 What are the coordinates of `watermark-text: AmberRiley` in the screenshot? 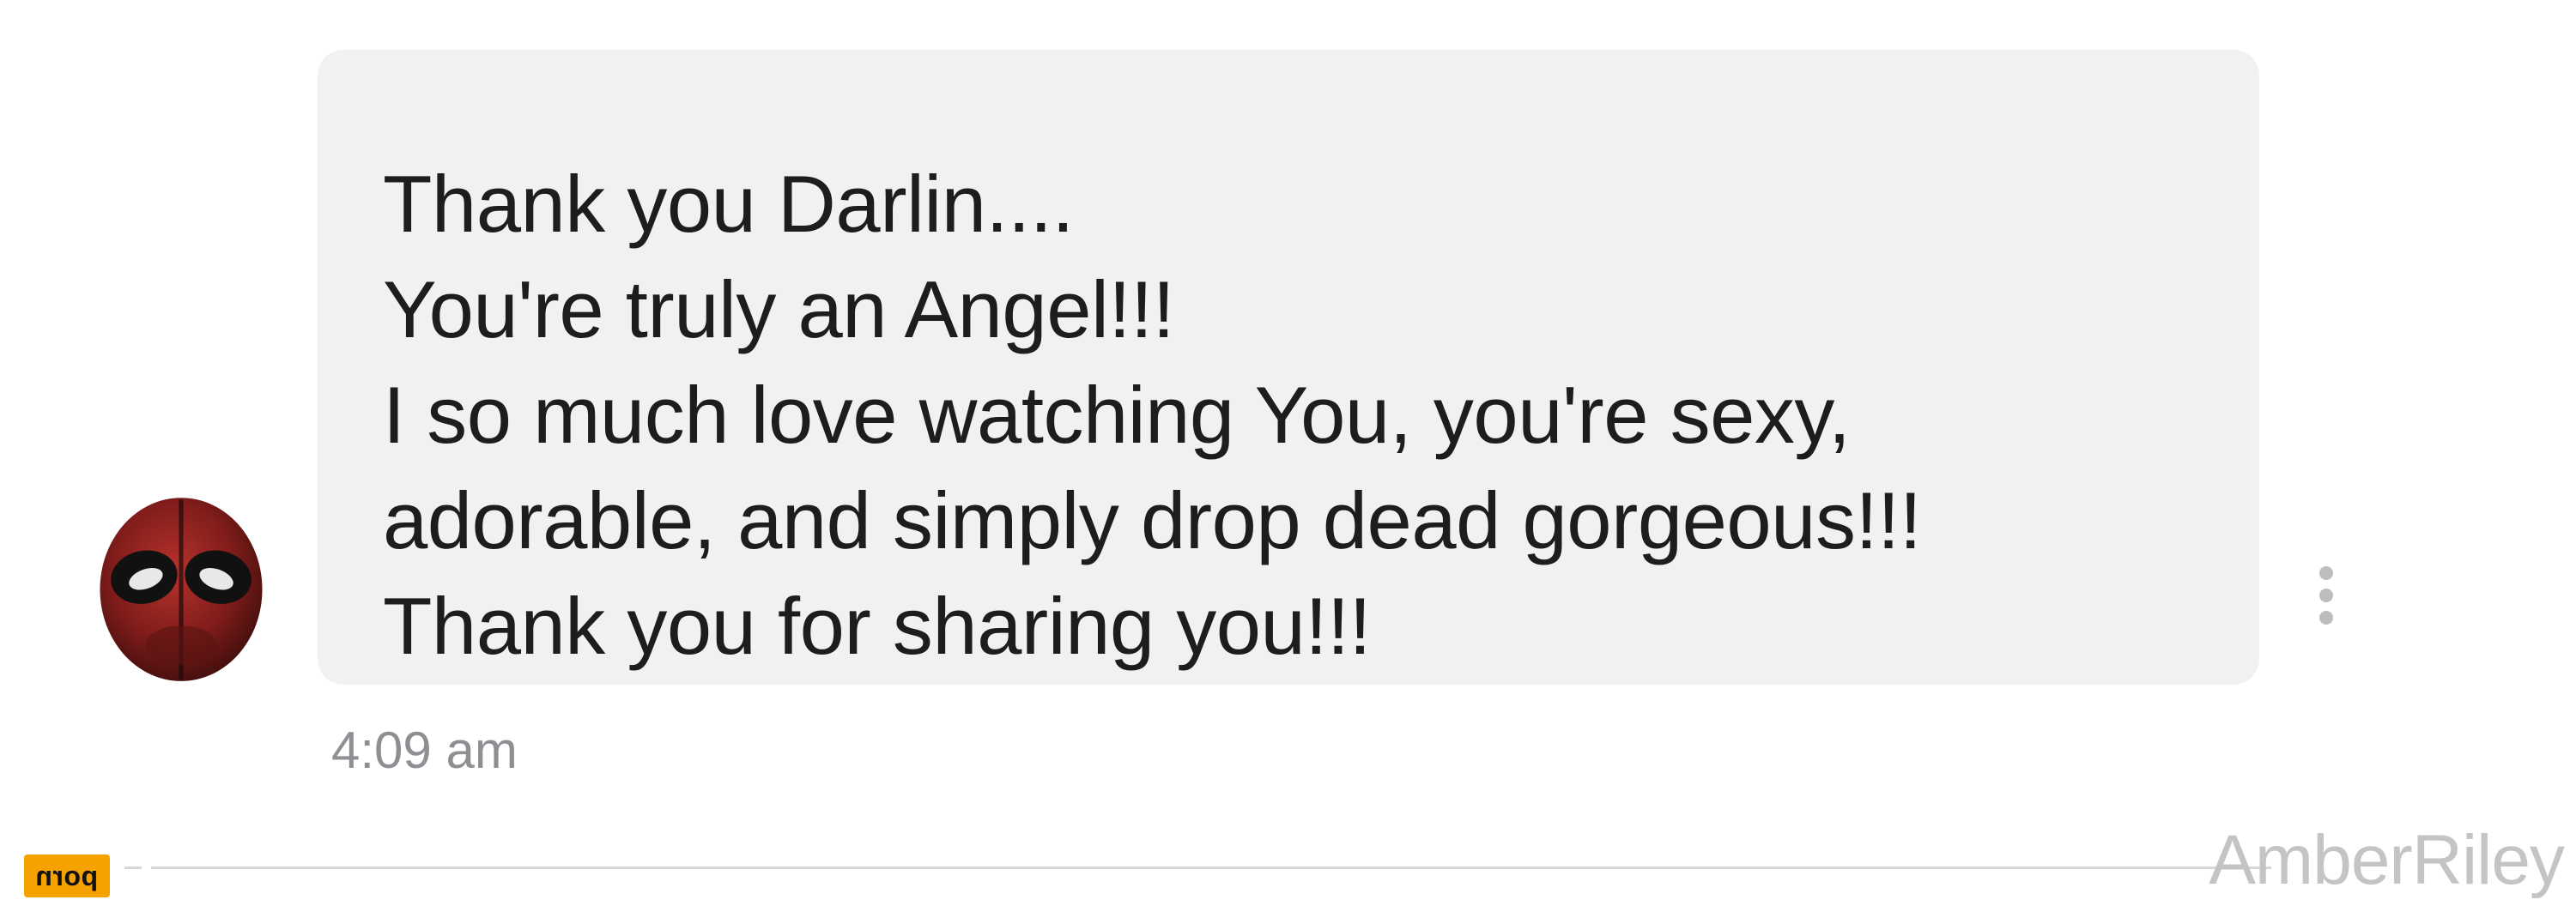 It's located at (2387, 860).